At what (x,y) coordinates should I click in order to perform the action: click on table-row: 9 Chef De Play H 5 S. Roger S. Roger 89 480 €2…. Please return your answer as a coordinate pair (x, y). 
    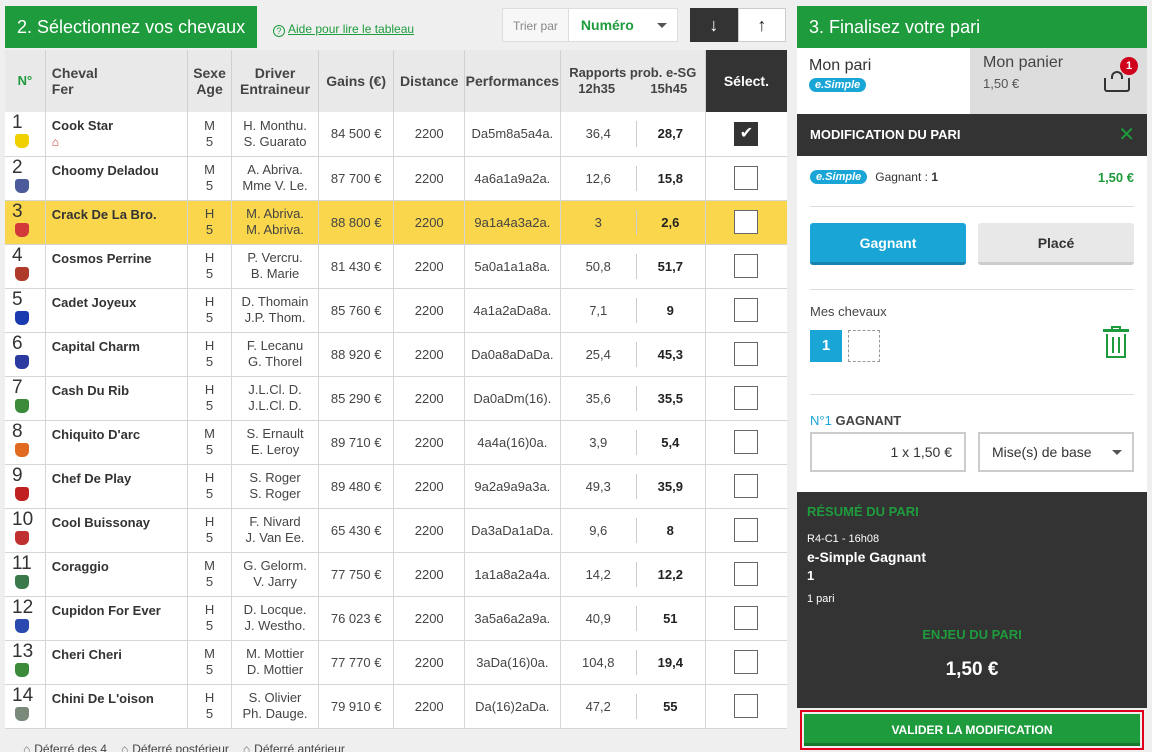
    Looking at the image, I should click on (396, 486).